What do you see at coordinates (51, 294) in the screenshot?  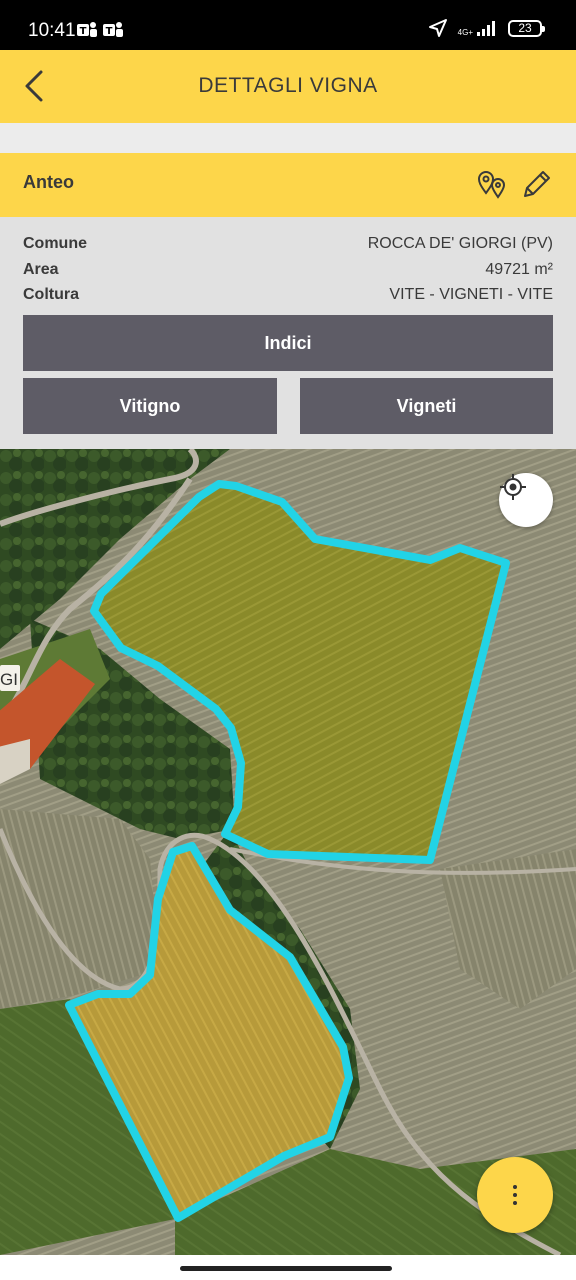 I see `detail-label: Coltura` at bounding box center [51, 294].